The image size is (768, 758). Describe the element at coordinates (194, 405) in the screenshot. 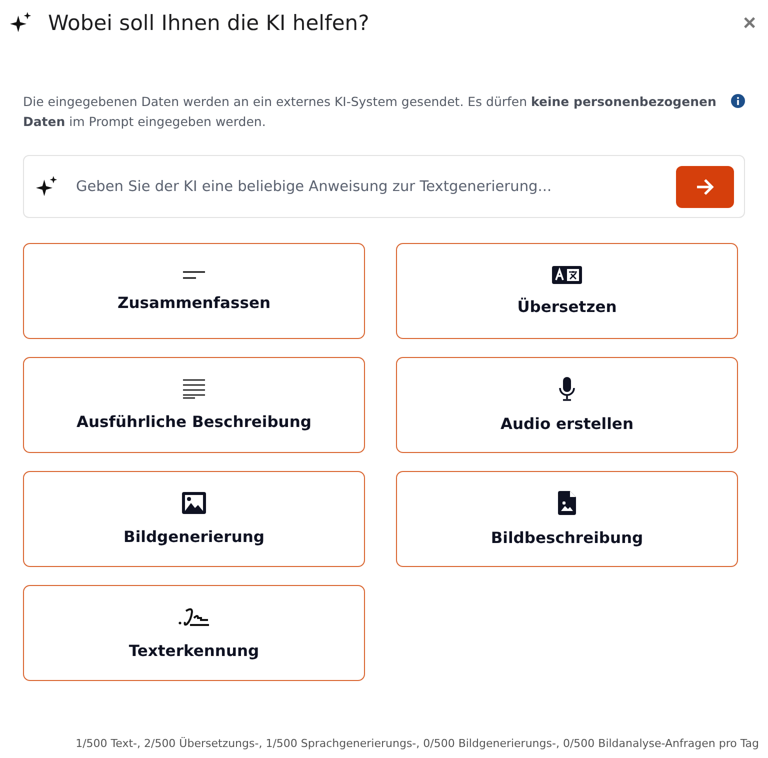

I see `action-card: Ausführliche Beschreibung` at that location.